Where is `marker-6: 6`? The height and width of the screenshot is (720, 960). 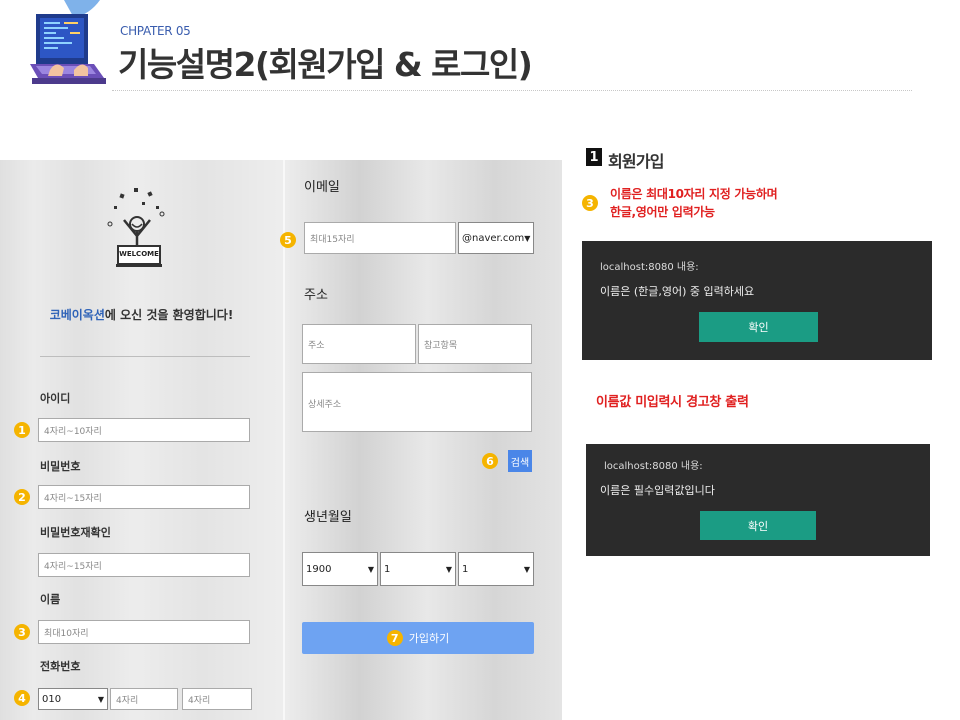 marker-6: 6 is located at coordinates (490, 461).